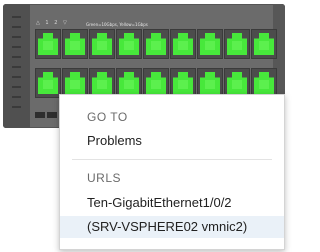 This screenshot has width=320, height=252. Describe the element at coordinates (172, 203) in the screenshot. I see `url-item-interface: Ten-GigabitEthernet1/0/2` at that location.